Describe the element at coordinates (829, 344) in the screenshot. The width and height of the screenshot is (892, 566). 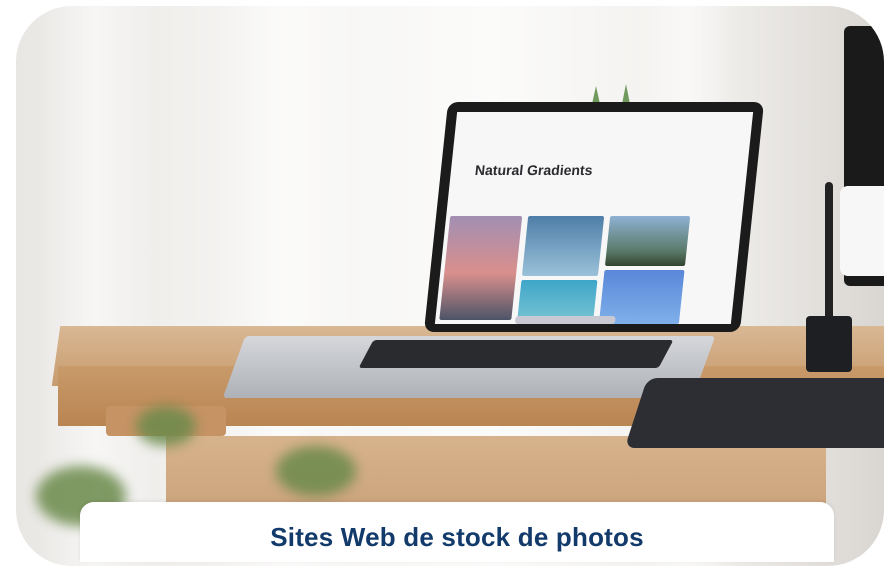
I see `pen-holder` at that location.